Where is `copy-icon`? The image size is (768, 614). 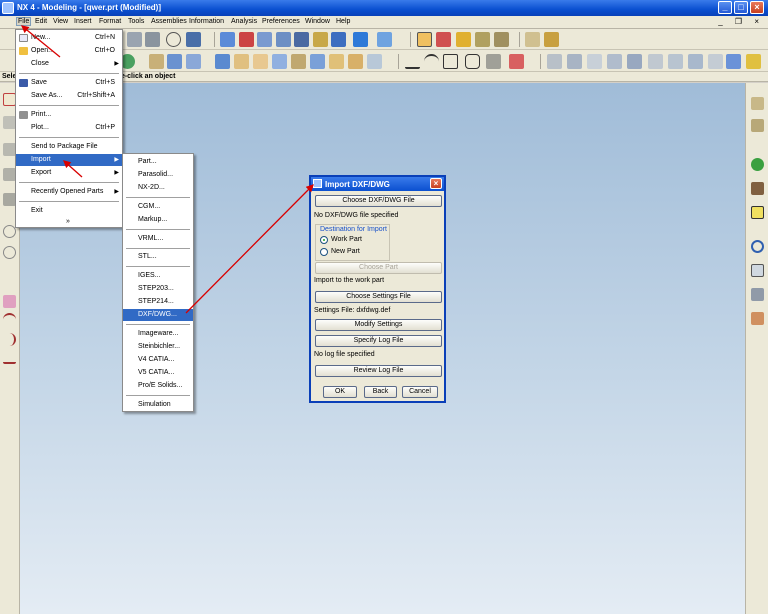 copy-icon is located at coordinates (134, 39).